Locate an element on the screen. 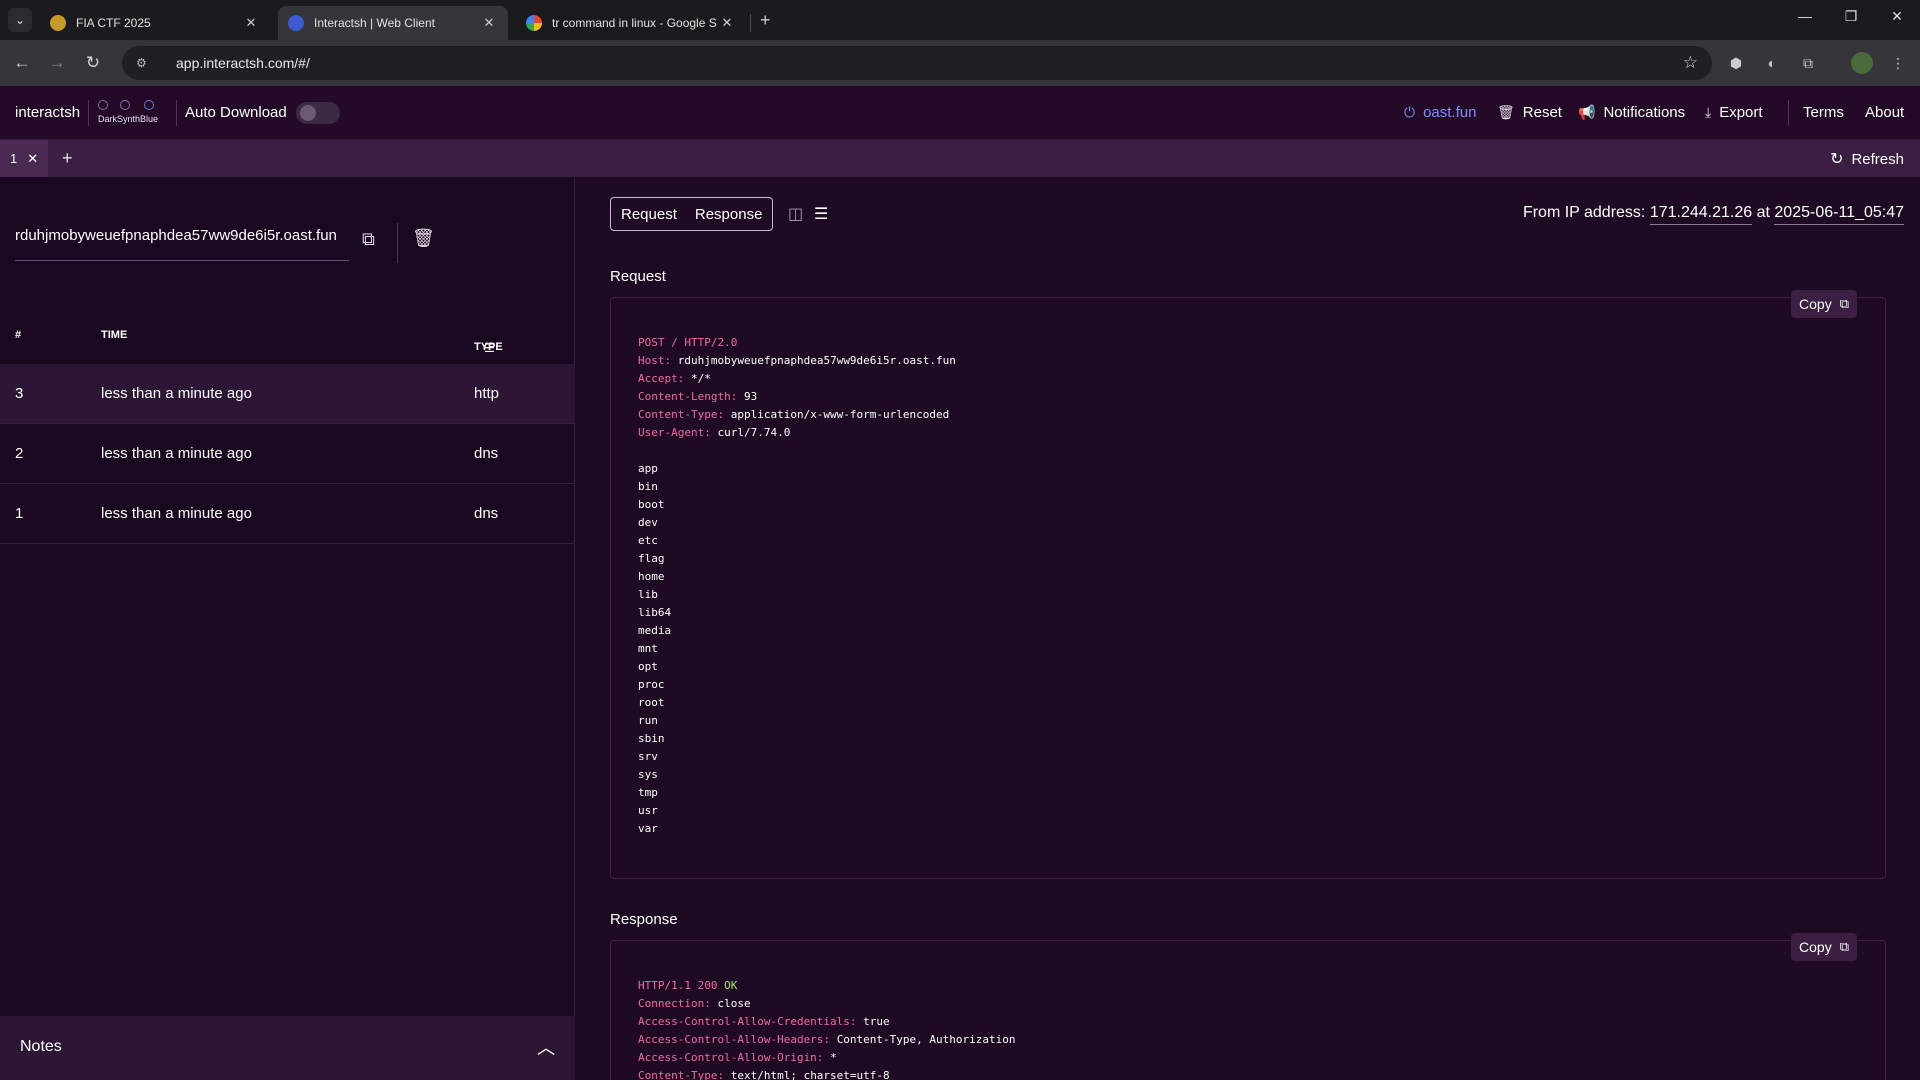  code-token: Connection: is located at coordinates (674, 1003).